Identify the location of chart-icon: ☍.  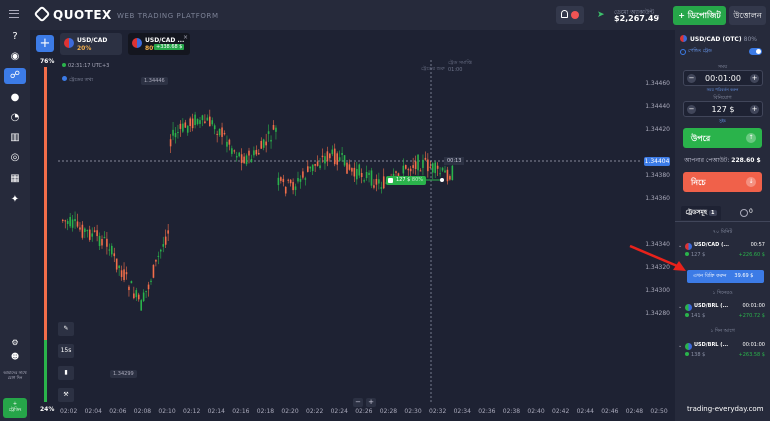
(15, 76).